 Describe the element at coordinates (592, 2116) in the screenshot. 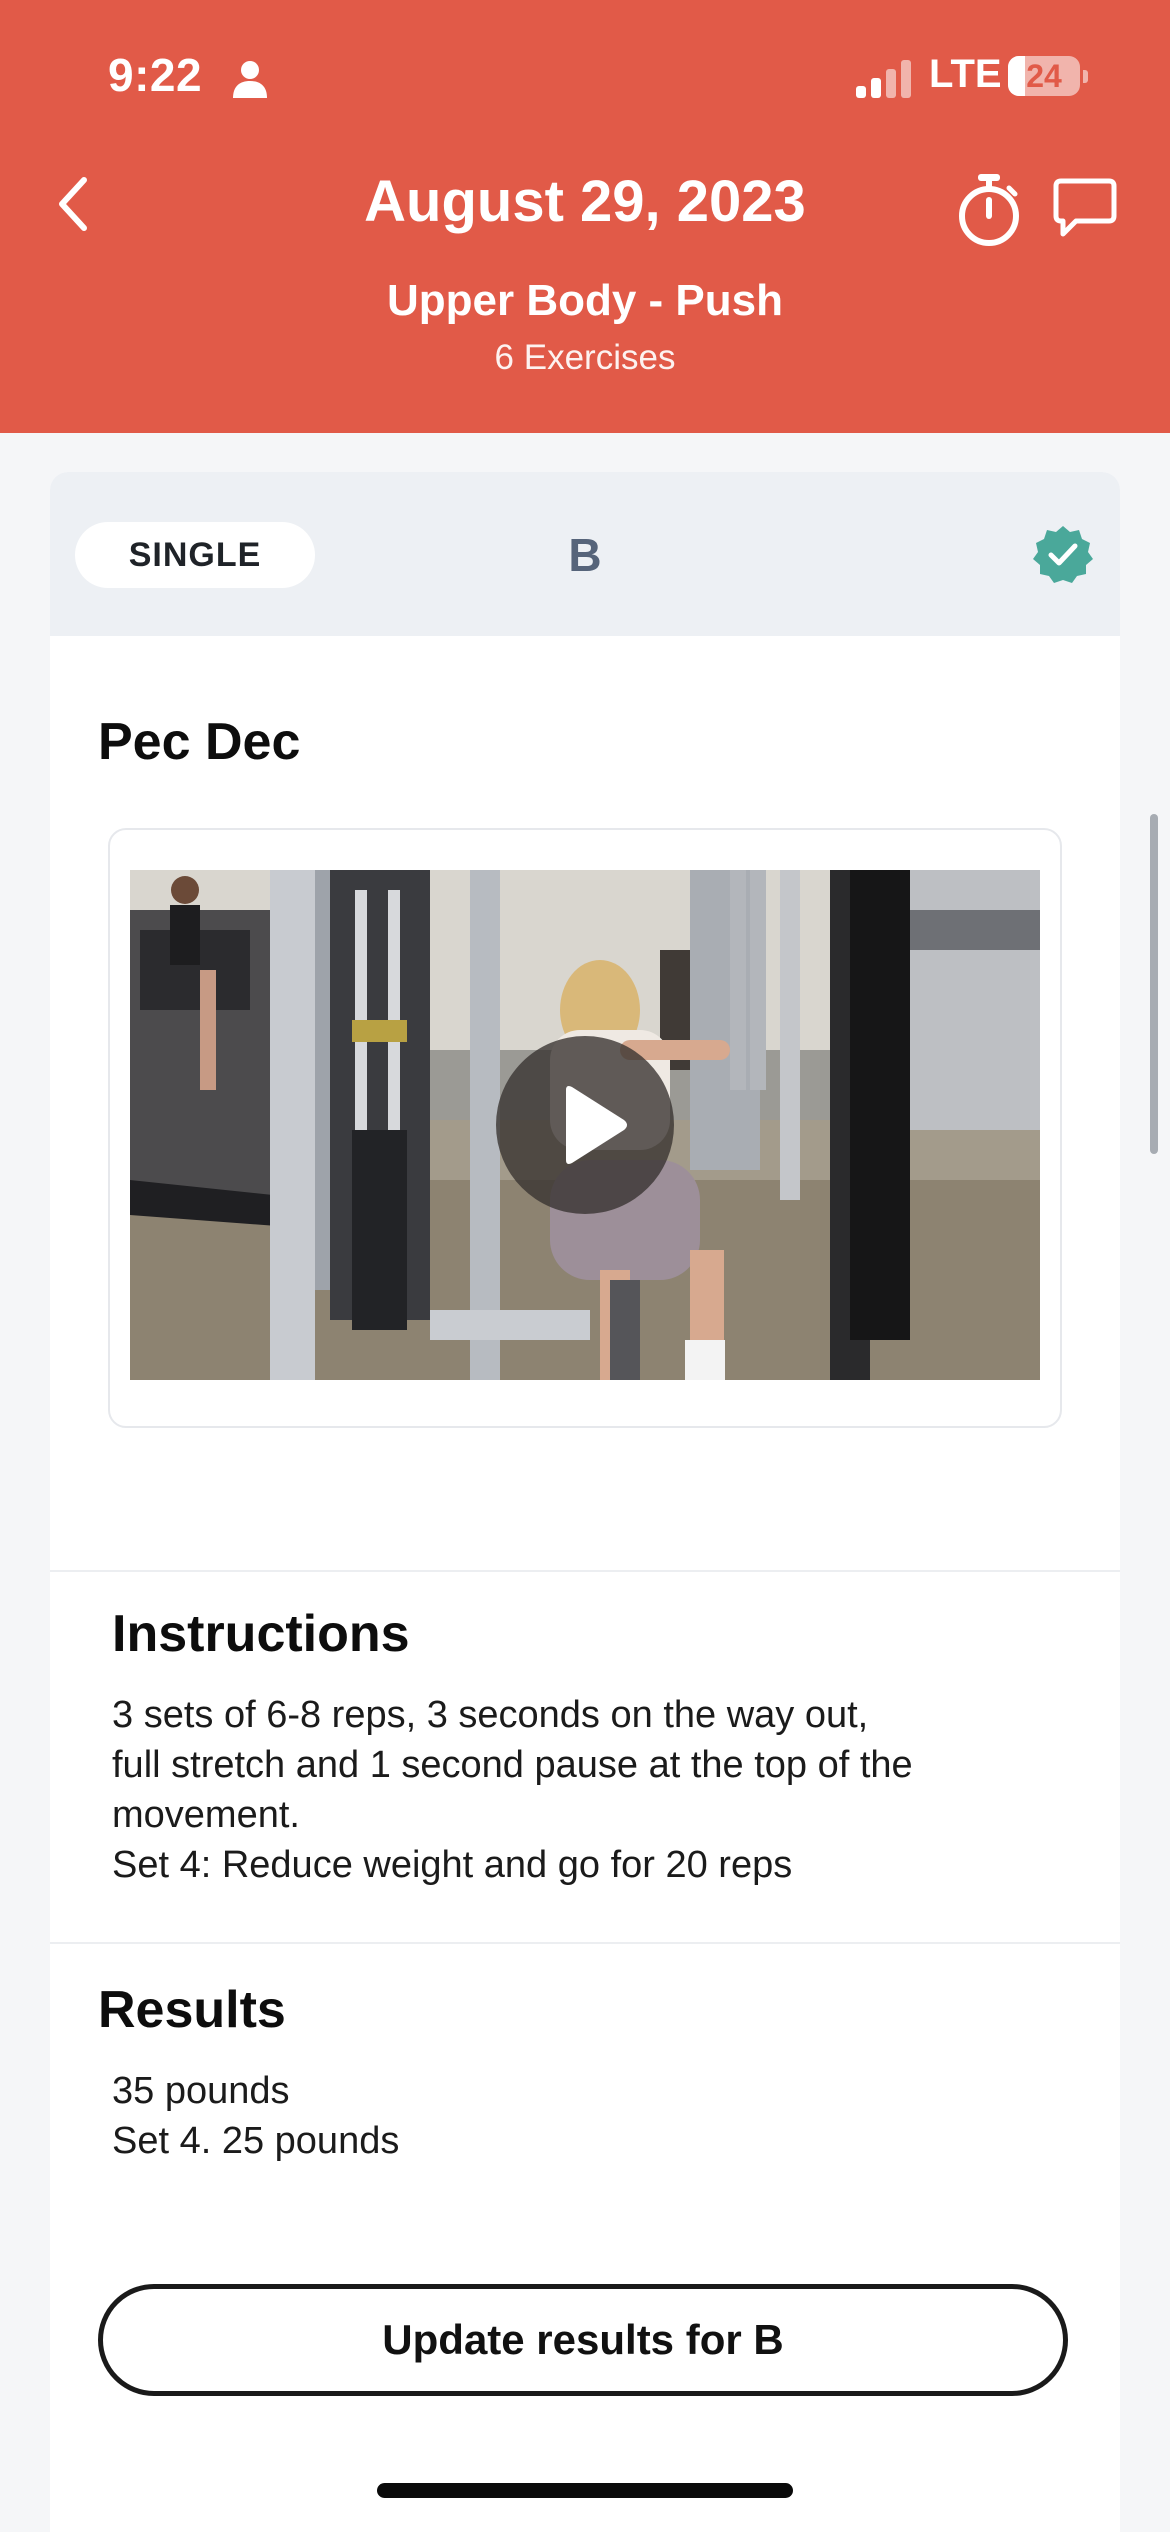

I see `results-text: 35 pounds Set 4. 25 pounds` at that location.